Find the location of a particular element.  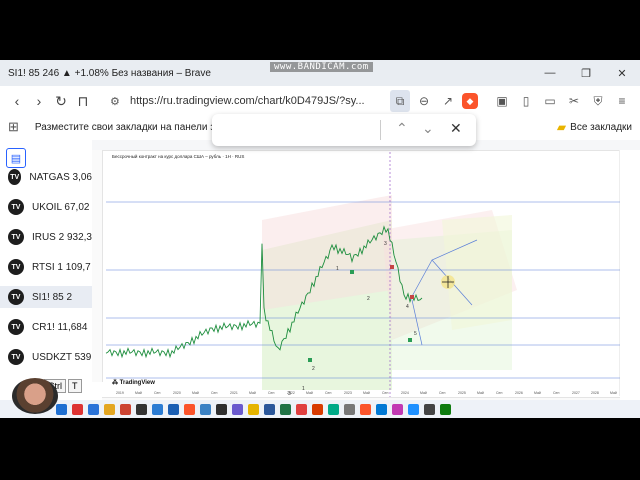

back-button: ‹ is located at coordinates (17, 101).